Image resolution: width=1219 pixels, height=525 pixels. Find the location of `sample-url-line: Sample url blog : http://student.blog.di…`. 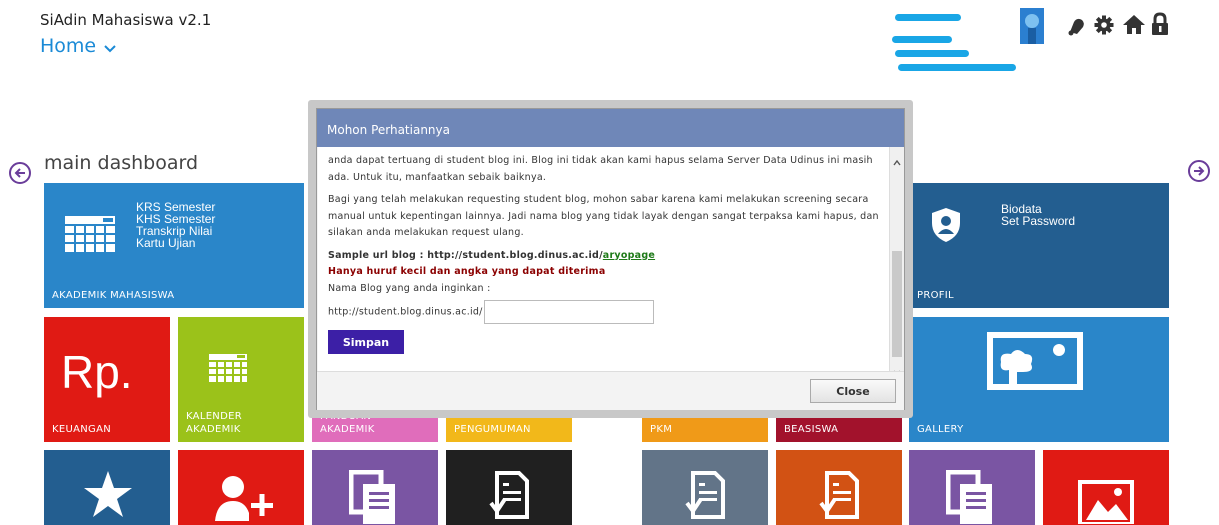

sample-url-line: Sample url blog : http://student.blog.di… is located at coordinates (608, 256).